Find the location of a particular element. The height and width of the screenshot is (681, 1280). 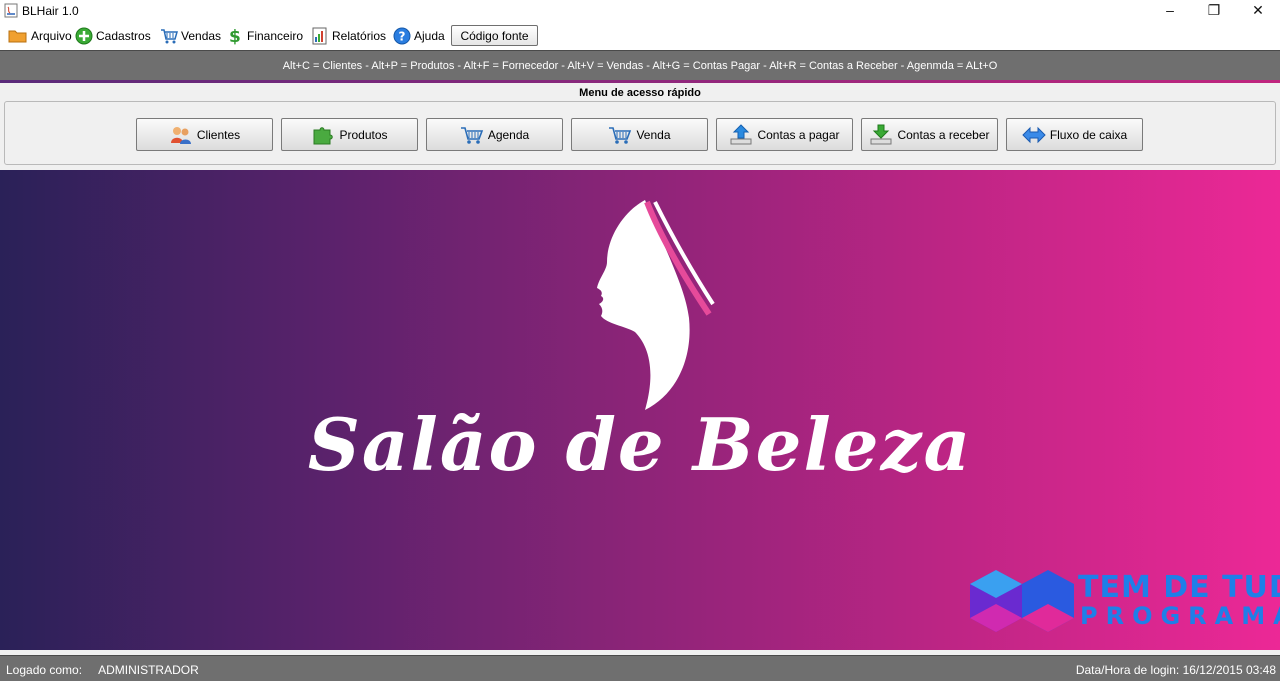

contas-pagar-button-label: Contas a pagar is located at coordinates (798, 134).